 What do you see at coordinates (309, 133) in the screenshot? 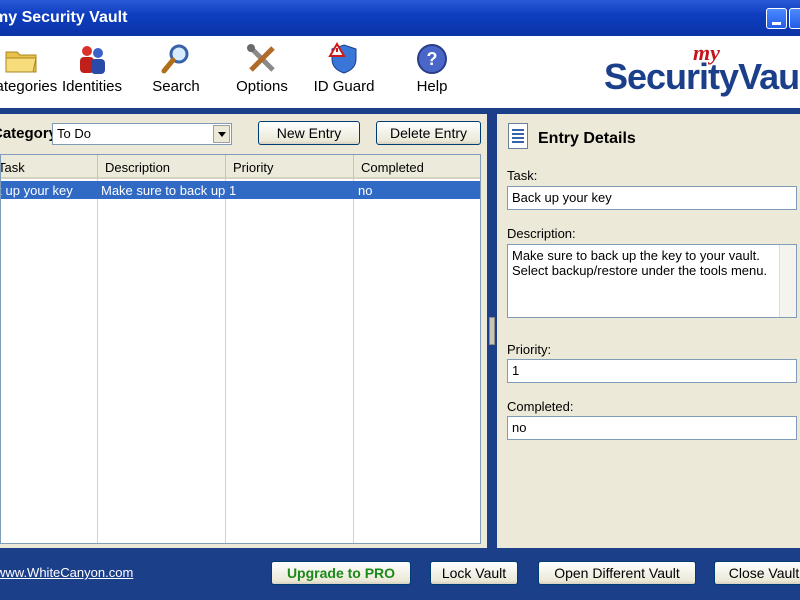
I see `new-entry-button: New Entry` at bounding box center [309, 133].